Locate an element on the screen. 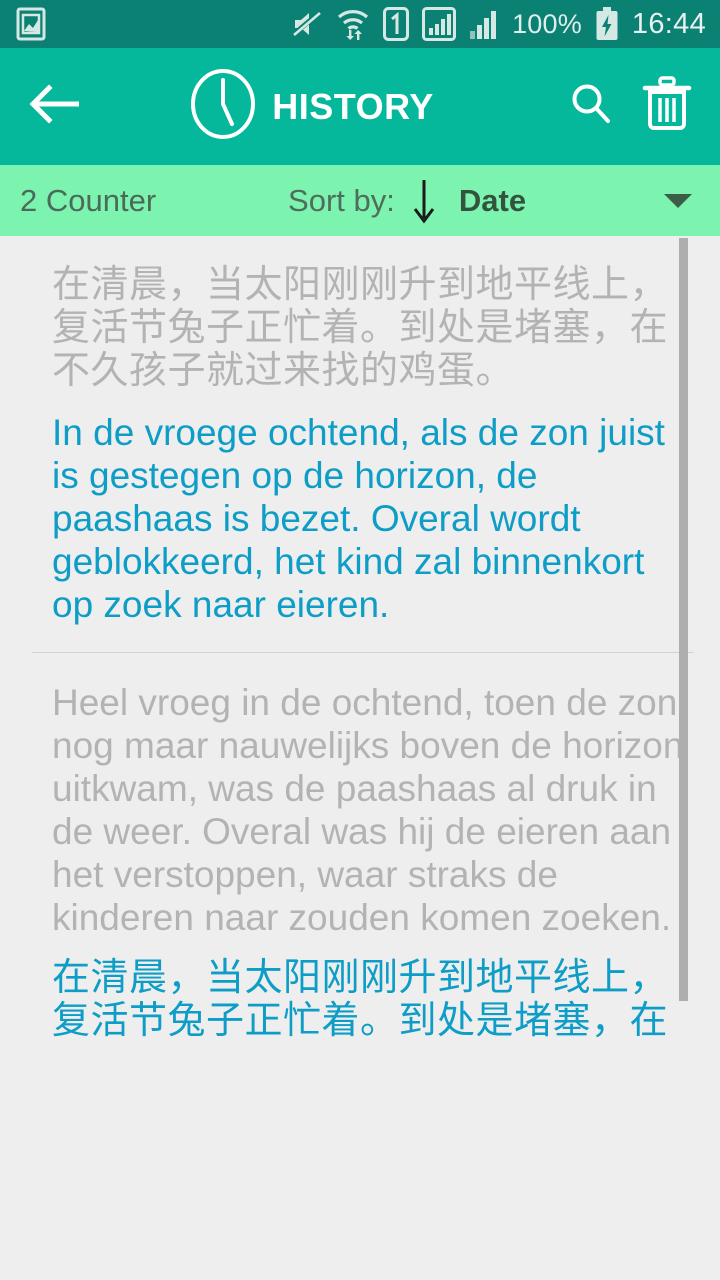 The height and width of the screenshot is (1280, 720). arrow-down-icon is located at coordinates (424, 201).